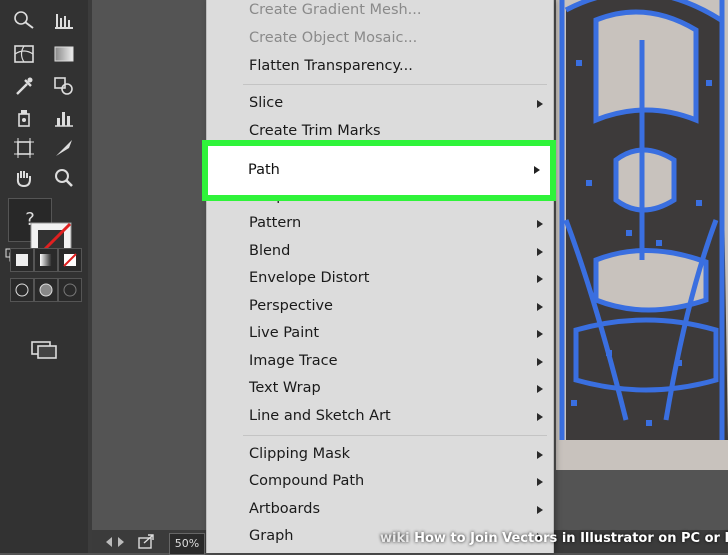 This screenshot has width=728, height=555. What do you see at coordinates (380, 389) in the screenshot?
I see `menu-item-text-wrap: Text Wrap` at bounding box center [380, 389].